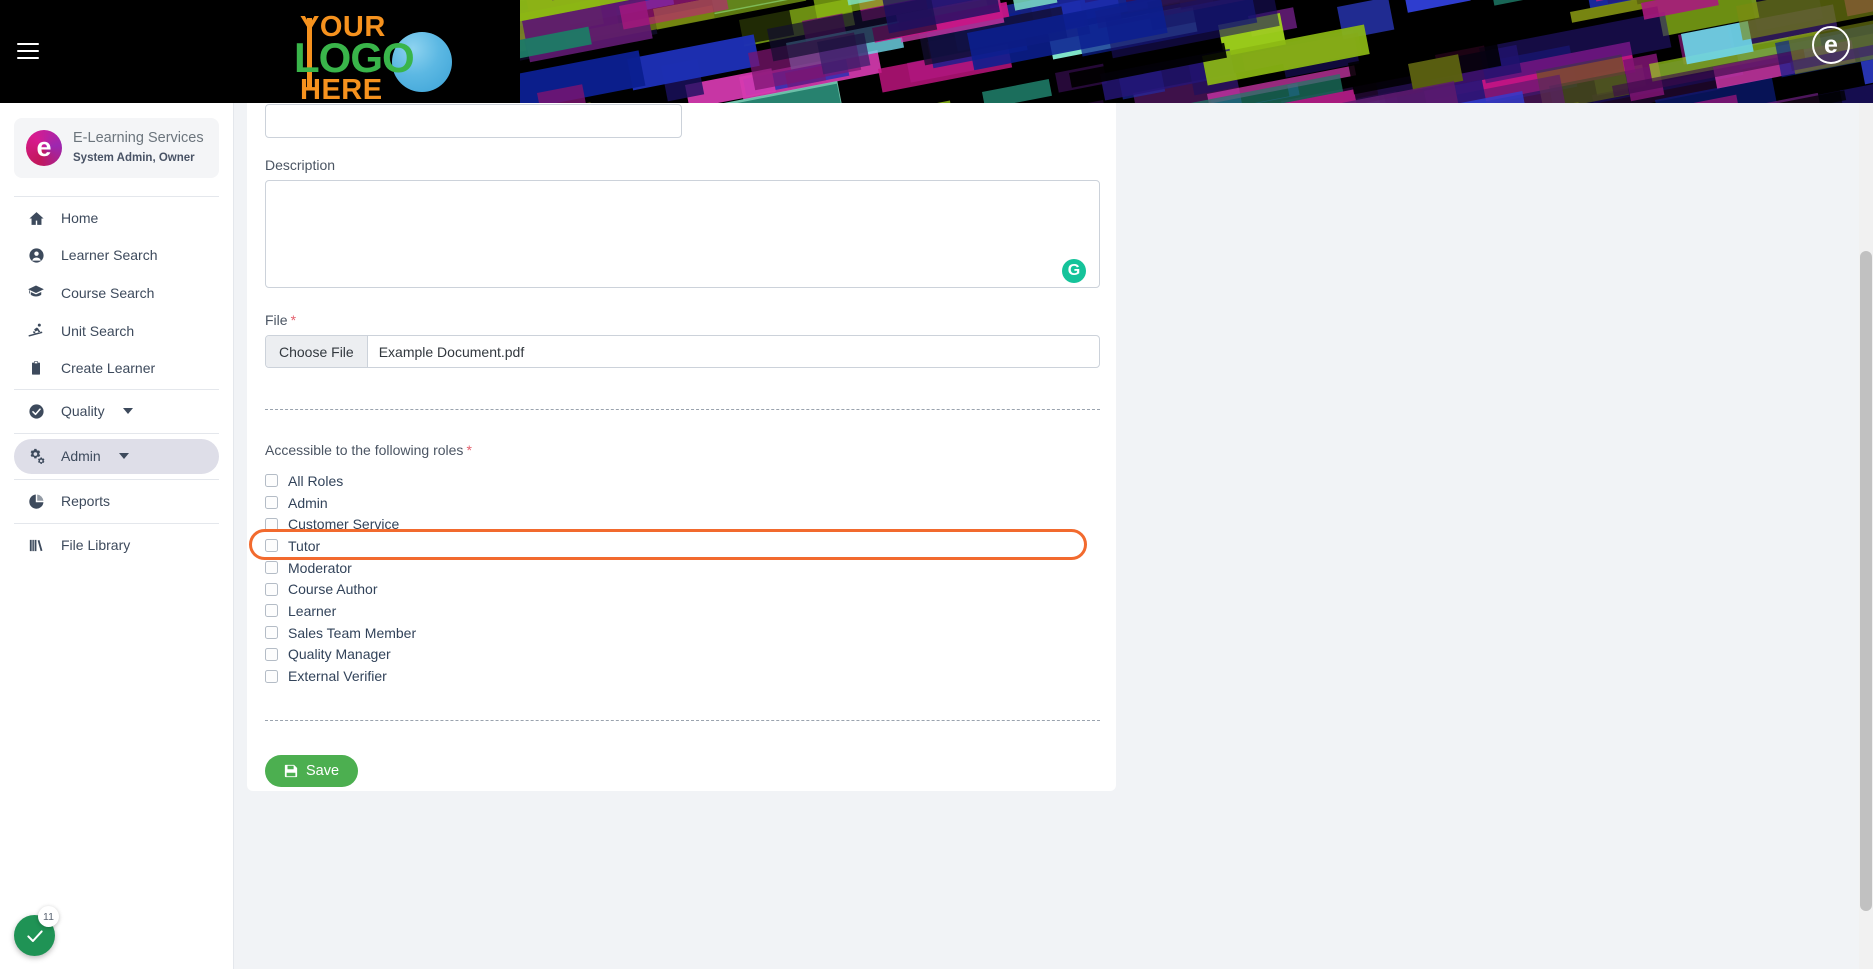  I want to click on avatar-letter: e, so click(1831, 44).